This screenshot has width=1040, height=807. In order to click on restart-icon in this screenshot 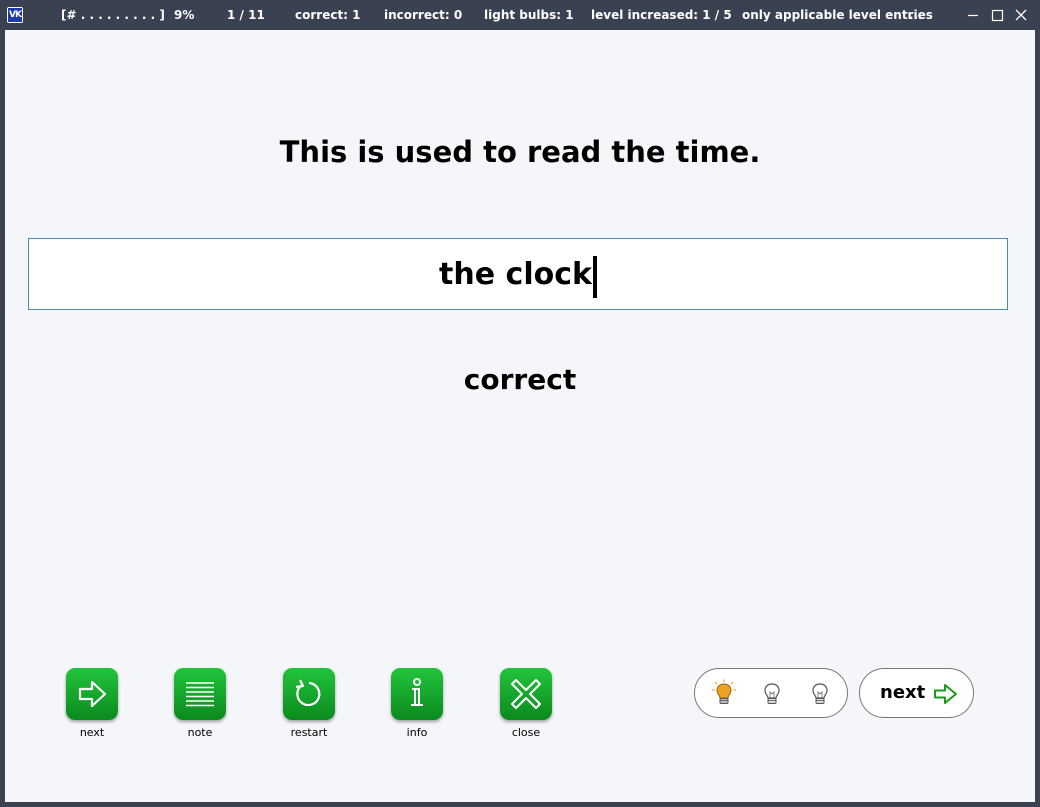, I will do `click(308, 693)`.